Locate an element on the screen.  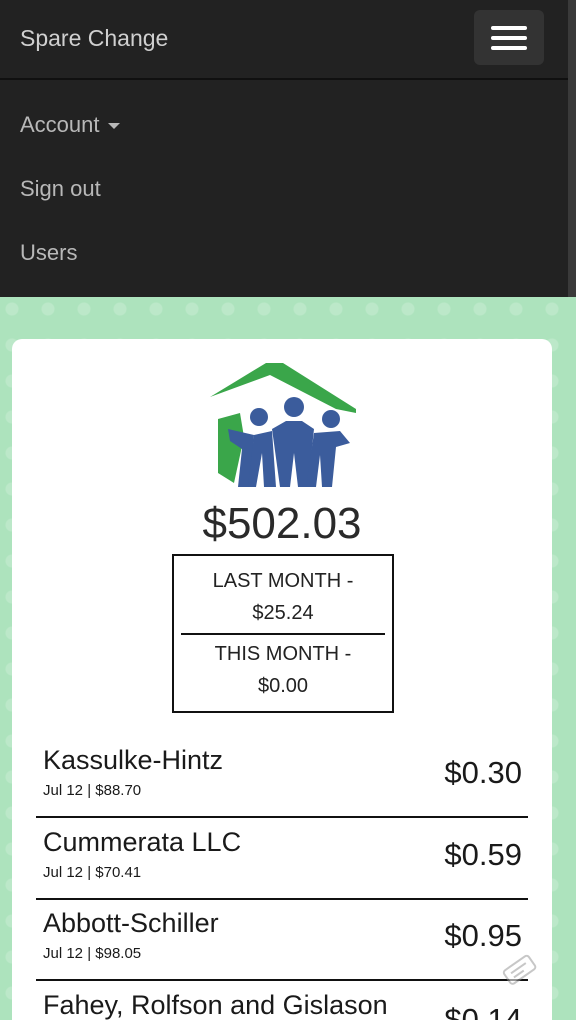
last-month-value: $25.24 is located at coordinates (283, 613).